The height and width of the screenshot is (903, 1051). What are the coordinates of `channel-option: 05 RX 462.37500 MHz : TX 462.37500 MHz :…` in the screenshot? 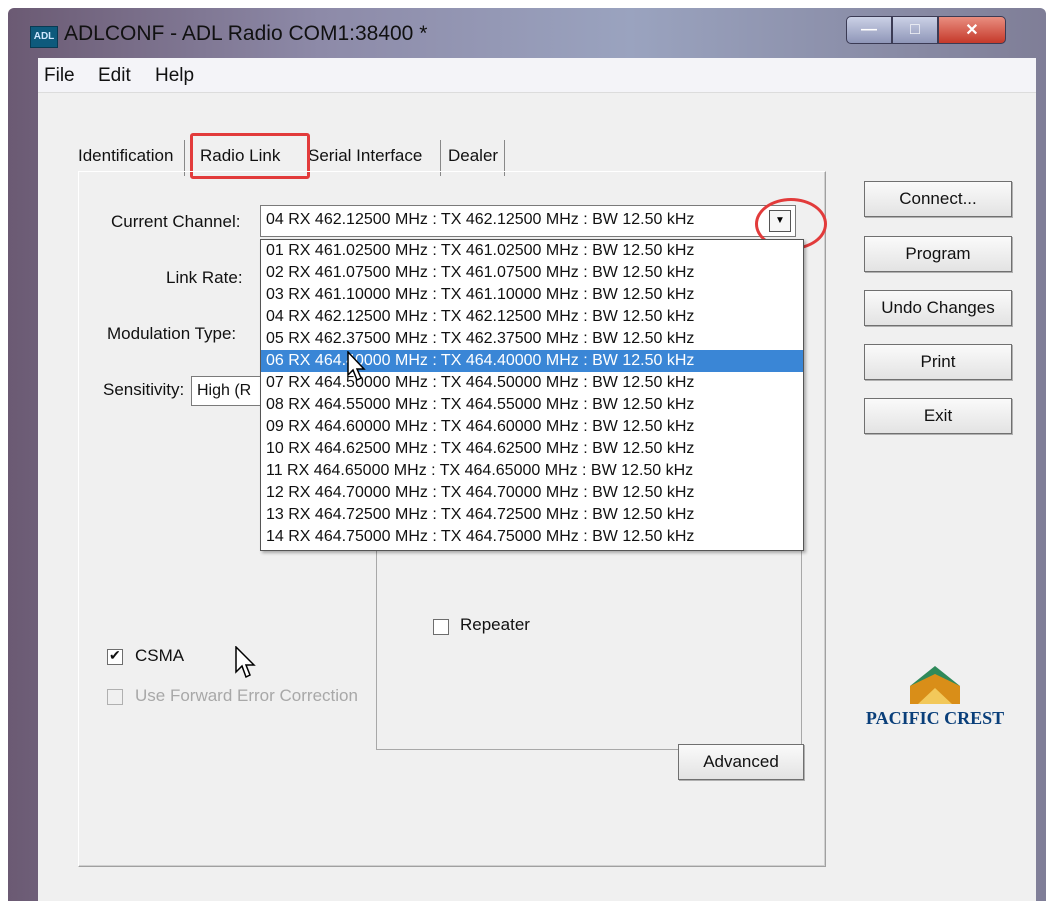 It's located at (532, 339).